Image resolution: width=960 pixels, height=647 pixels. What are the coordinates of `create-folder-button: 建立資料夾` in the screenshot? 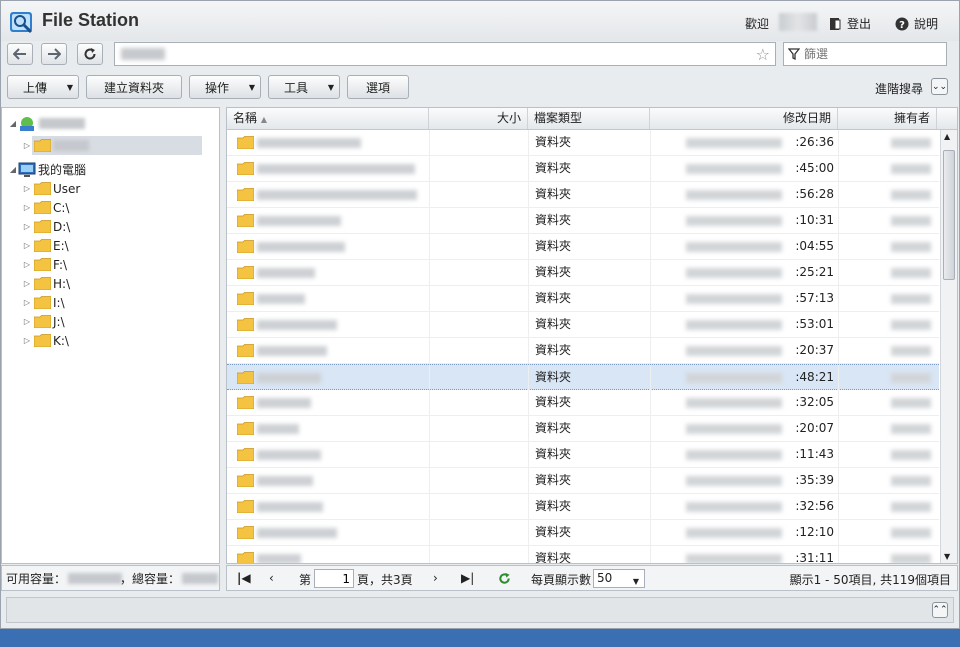 It's located at (134, 87).